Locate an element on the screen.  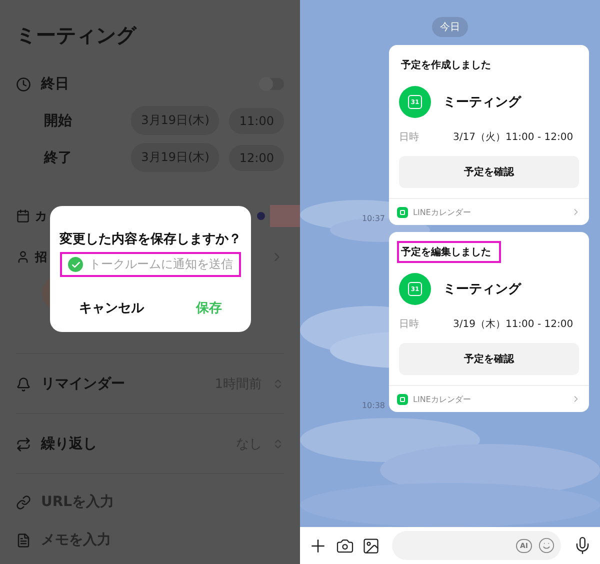
calendar-label: カ is located at coordinates (41, 216).